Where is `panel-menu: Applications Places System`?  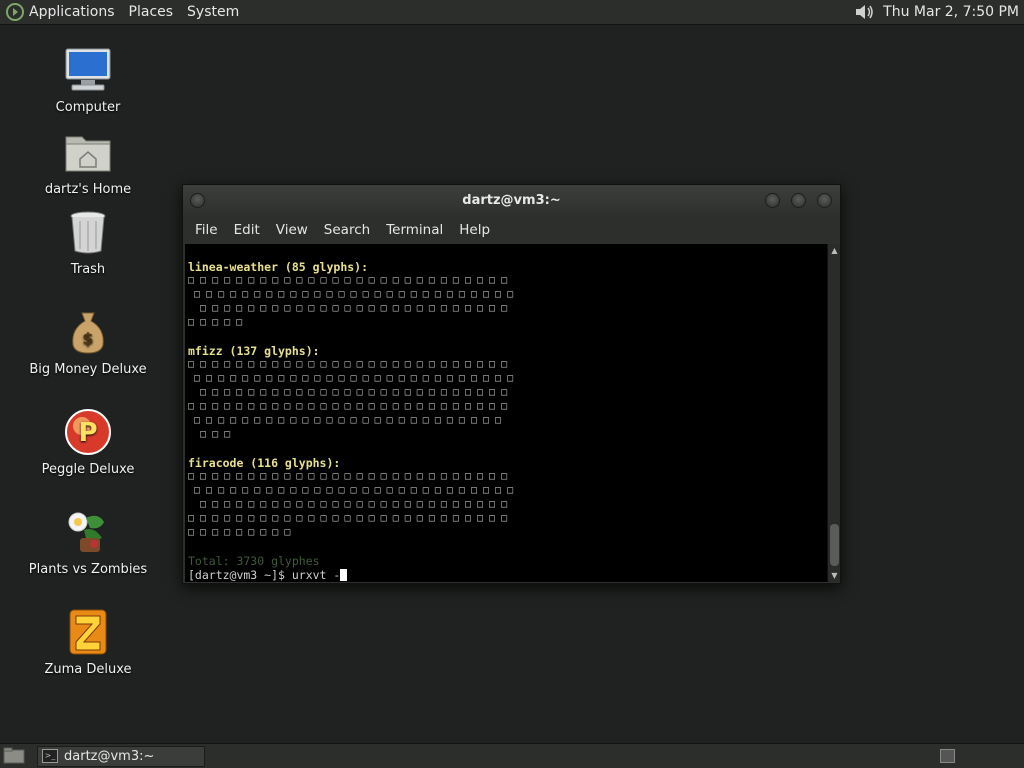 panel-menu: Applications Places System is located at coordinates (123, 12).